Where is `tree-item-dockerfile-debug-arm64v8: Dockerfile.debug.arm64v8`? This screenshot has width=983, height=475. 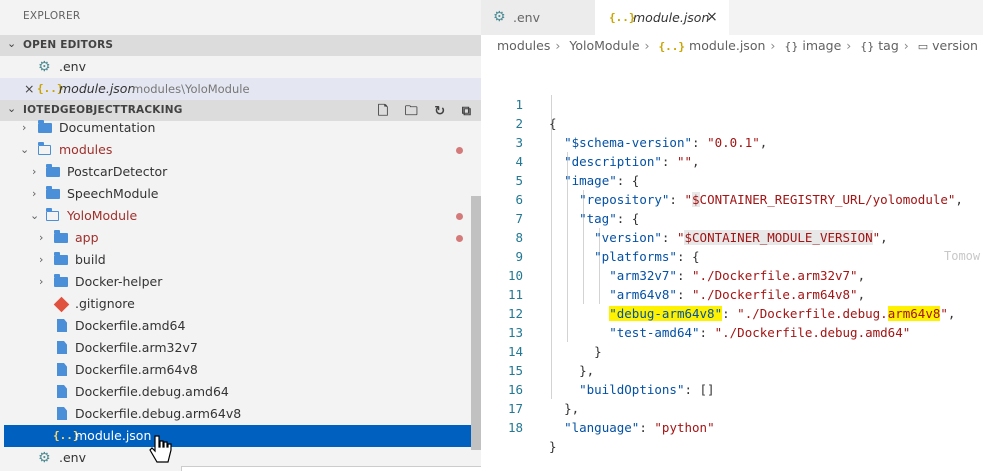 tree-item-dockerfile-debug-arm64v8: Dockerfile.debug.arm64v8 is located at coordinates (240, 414).